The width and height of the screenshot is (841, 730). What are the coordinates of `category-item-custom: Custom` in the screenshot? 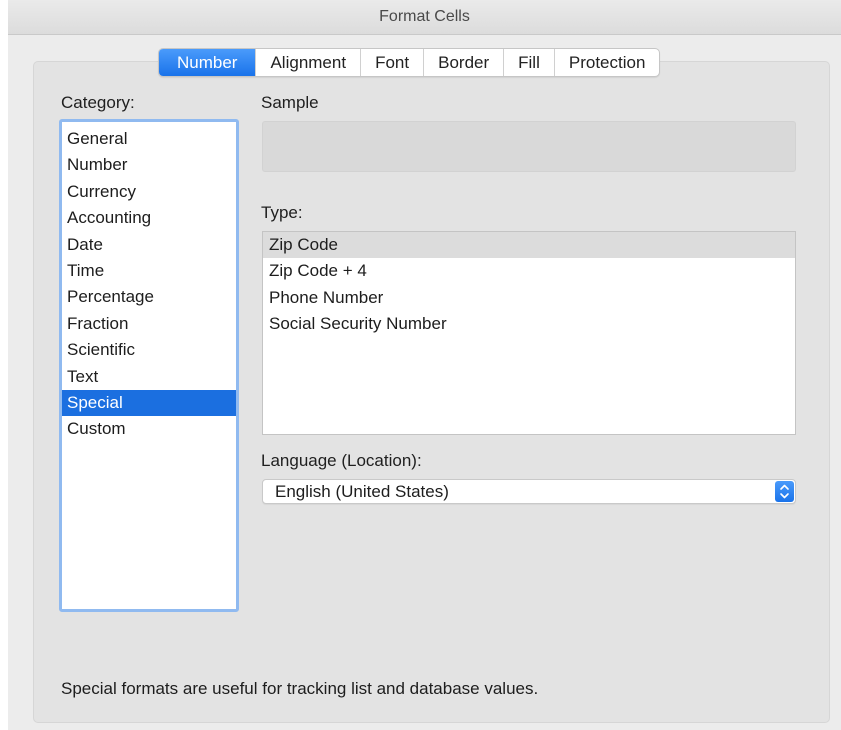 It's located at (149, 429).